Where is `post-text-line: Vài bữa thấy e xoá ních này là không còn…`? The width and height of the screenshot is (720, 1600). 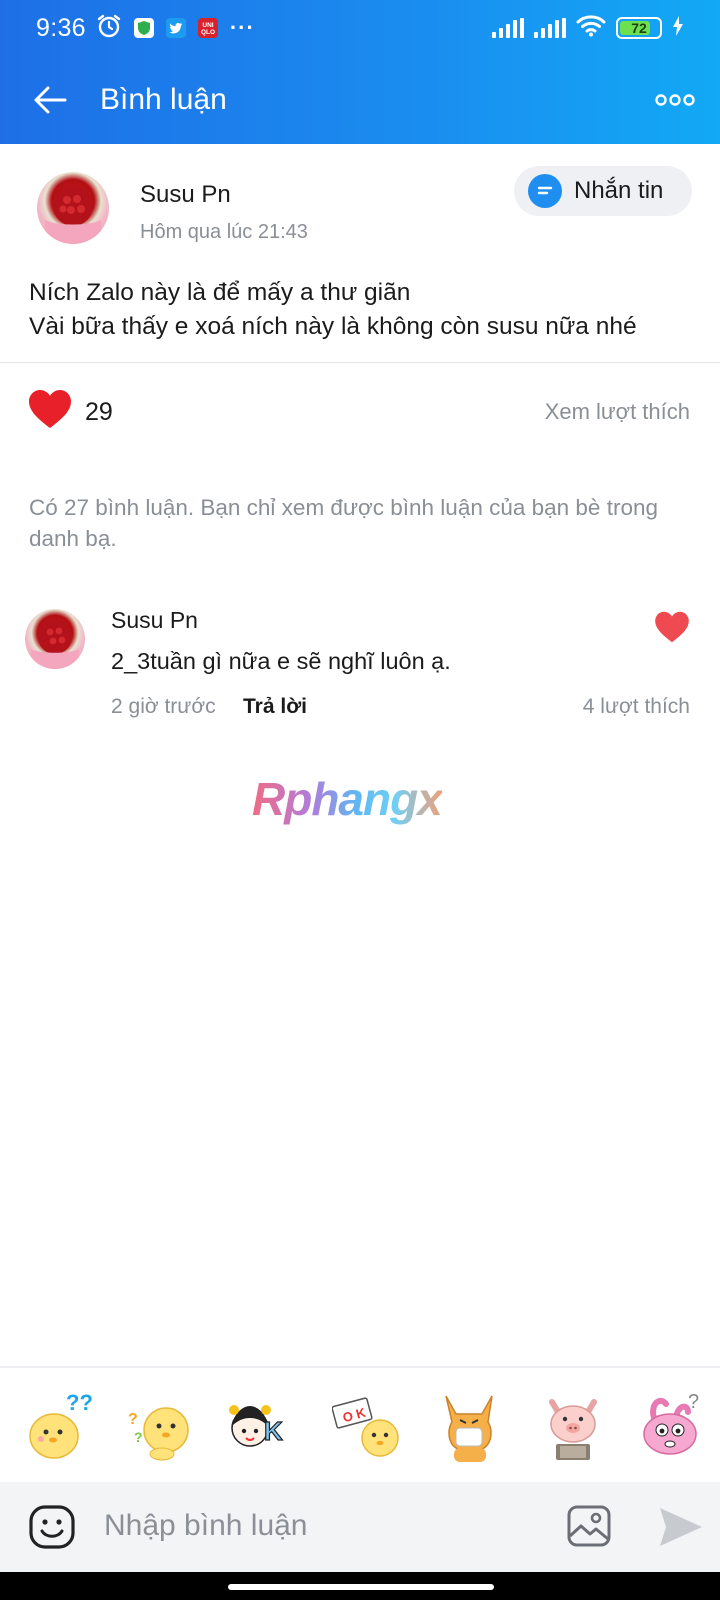 post-text-line: Vài bữa thấy e xoá ních này là không còn… is located at coordinates (333, 326).